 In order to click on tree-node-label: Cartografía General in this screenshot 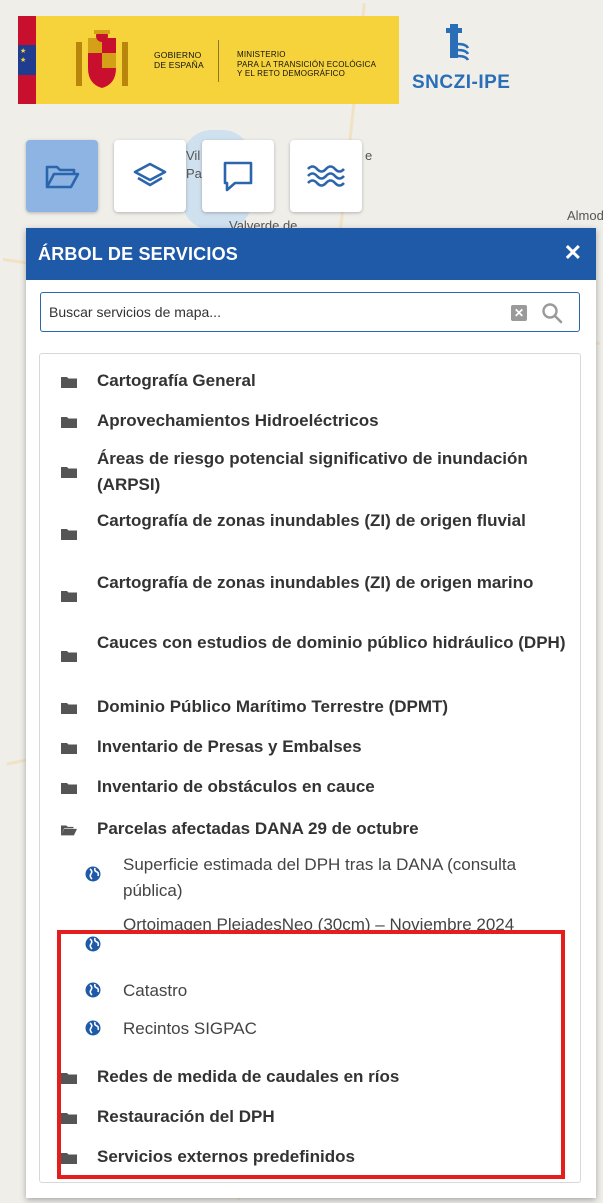, I will do `click(176, 380)`.